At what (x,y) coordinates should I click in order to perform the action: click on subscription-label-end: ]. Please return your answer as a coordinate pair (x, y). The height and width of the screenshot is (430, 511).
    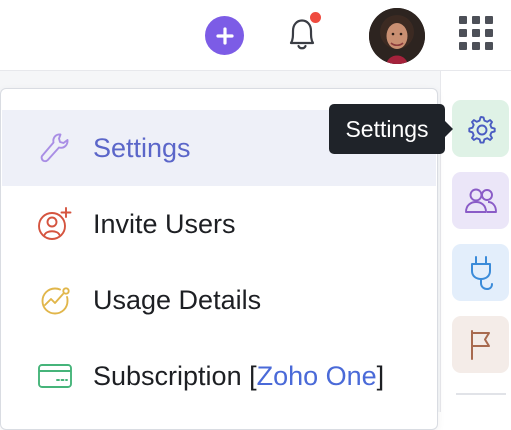
    Looking at the image, I should click on (380, 375).